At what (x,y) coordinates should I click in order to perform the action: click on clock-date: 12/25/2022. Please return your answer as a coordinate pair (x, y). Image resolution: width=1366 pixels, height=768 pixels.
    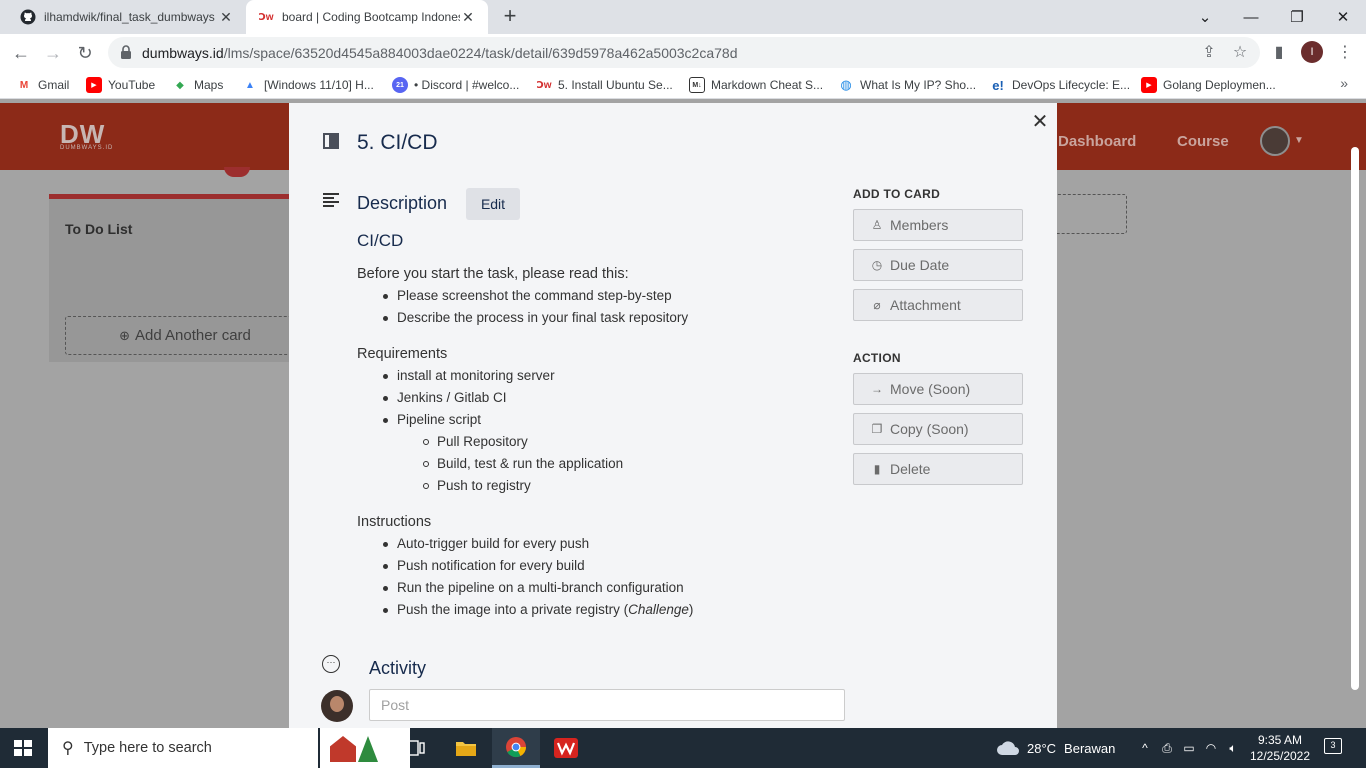
    Looking at the image, I should click on (1280, 756).